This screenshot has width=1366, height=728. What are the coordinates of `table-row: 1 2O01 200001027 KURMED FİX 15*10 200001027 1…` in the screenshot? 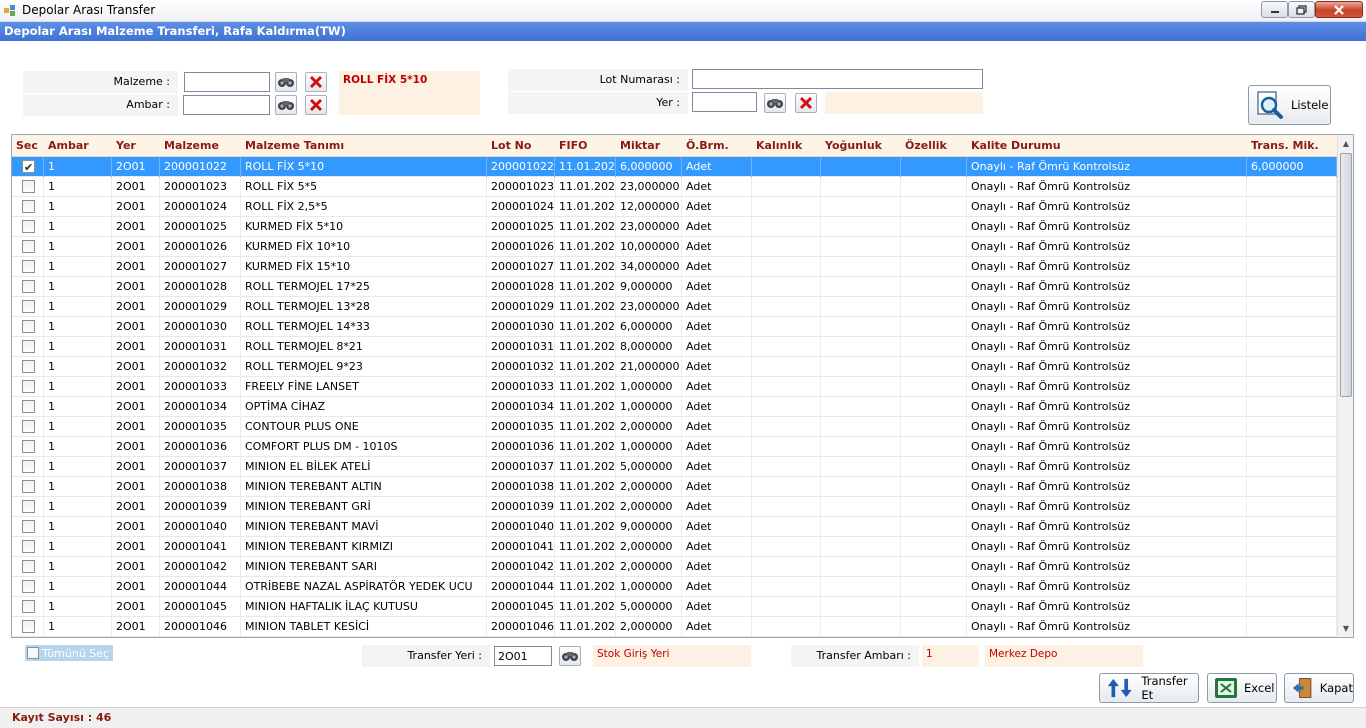 It's located at (674, 267).